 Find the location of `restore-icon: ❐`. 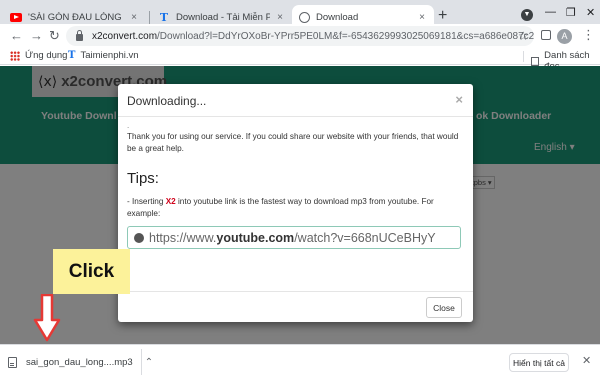

restore-icon: ❐ is located at coordinates (571, 12).